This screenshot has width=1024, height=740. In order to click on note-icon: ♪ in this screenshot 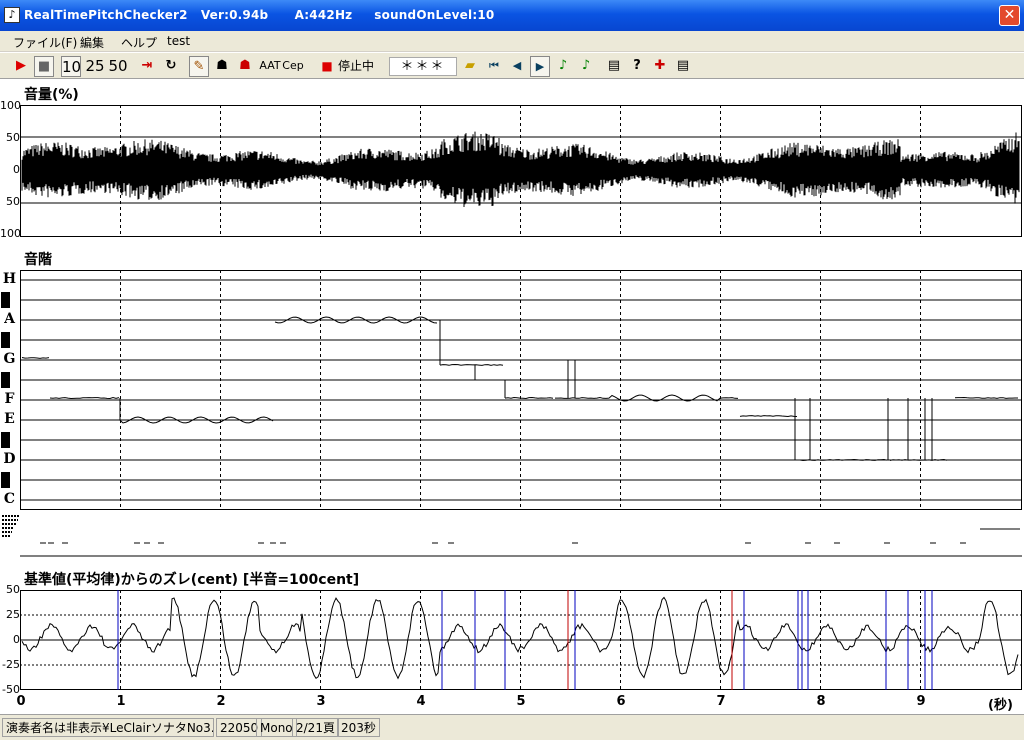, I will do `click(563, 66)`.